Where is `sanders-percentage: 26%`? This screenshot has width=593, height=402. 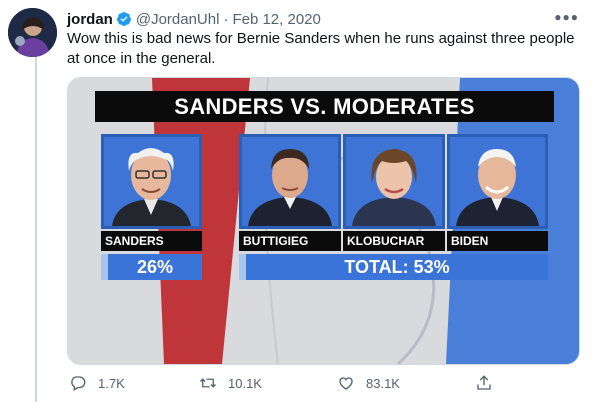 sanders-percentage: 26% is located at coordinates (151, 267).